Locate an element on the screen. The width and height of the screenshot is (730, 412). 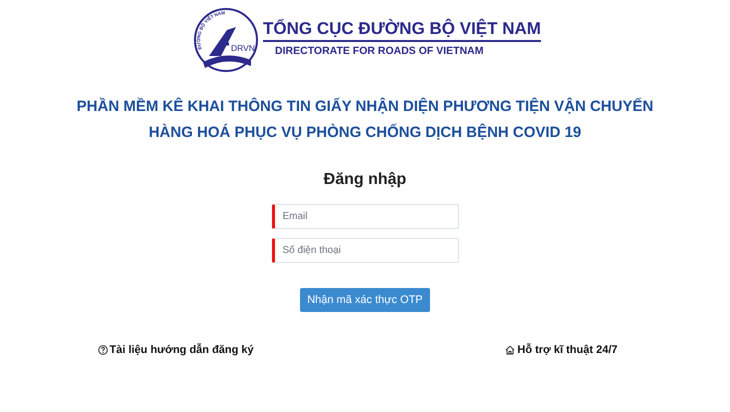
organization-name-english: DIRECTORATE FOR ROADS OF VIETNAM is located at coordinates (379, 51).